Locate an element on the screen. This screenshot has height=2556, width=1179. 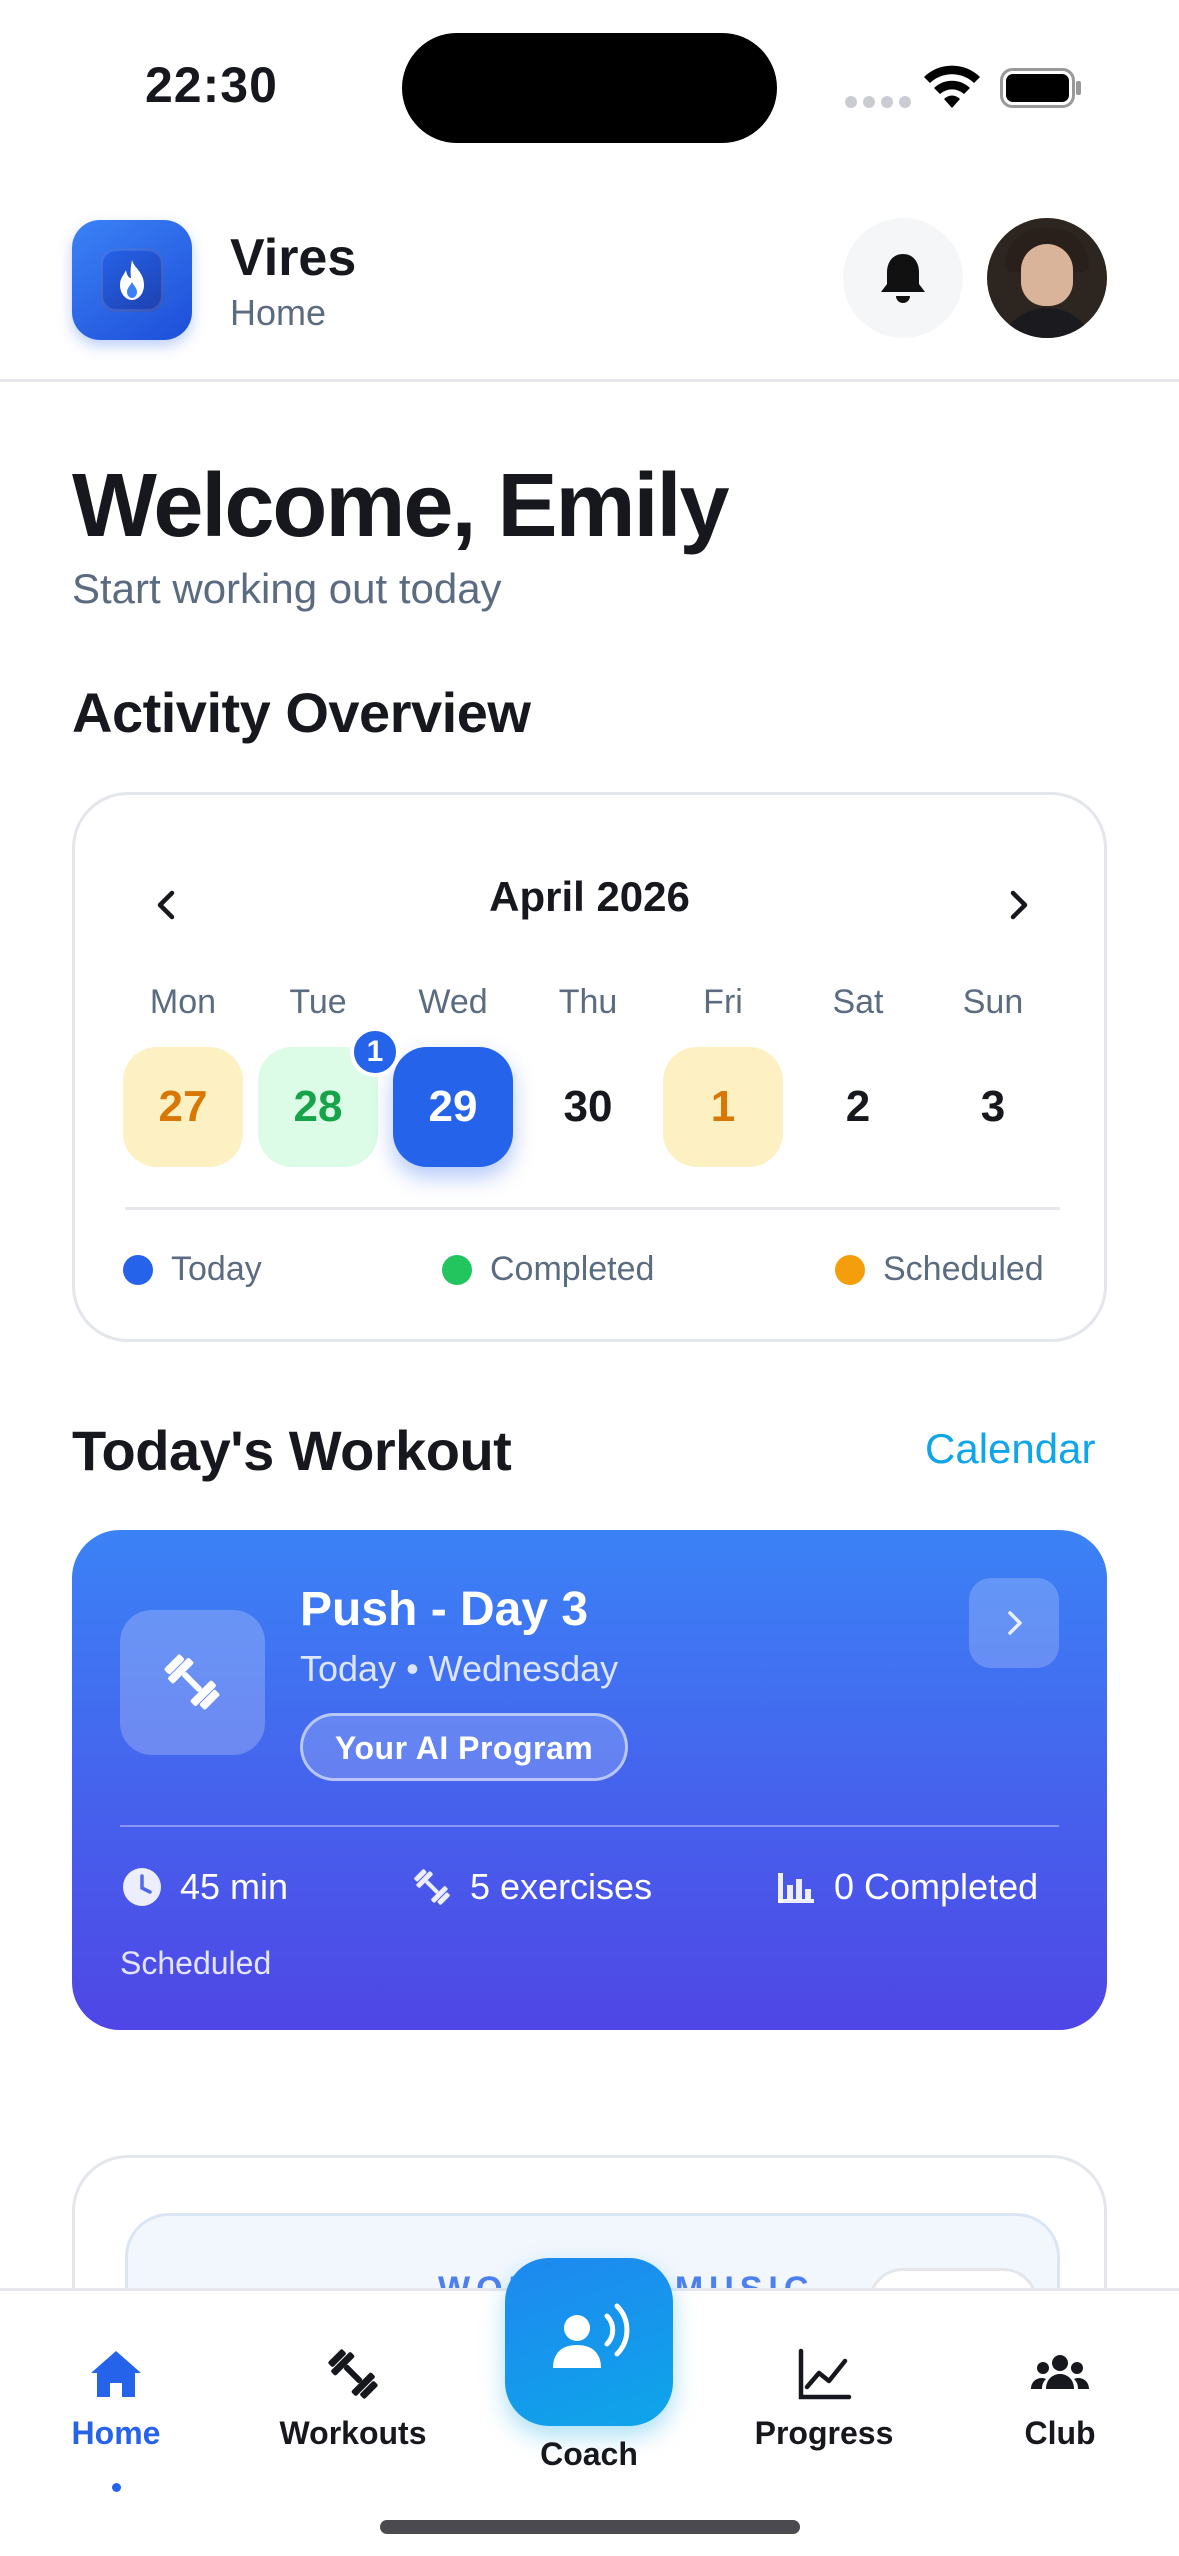
voice-coach-icon is located at coordinates (591, 2335).